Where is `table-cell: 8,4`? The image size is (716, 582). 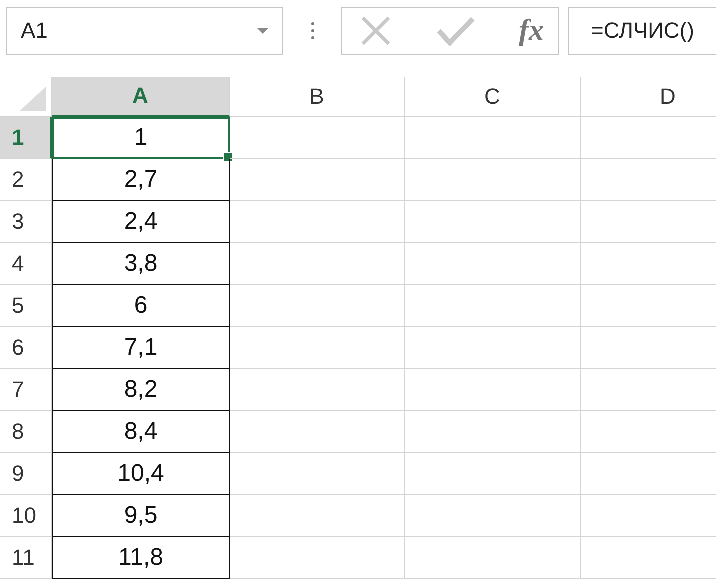 table-cell: 8,4 is located at coordinates (141, 432).